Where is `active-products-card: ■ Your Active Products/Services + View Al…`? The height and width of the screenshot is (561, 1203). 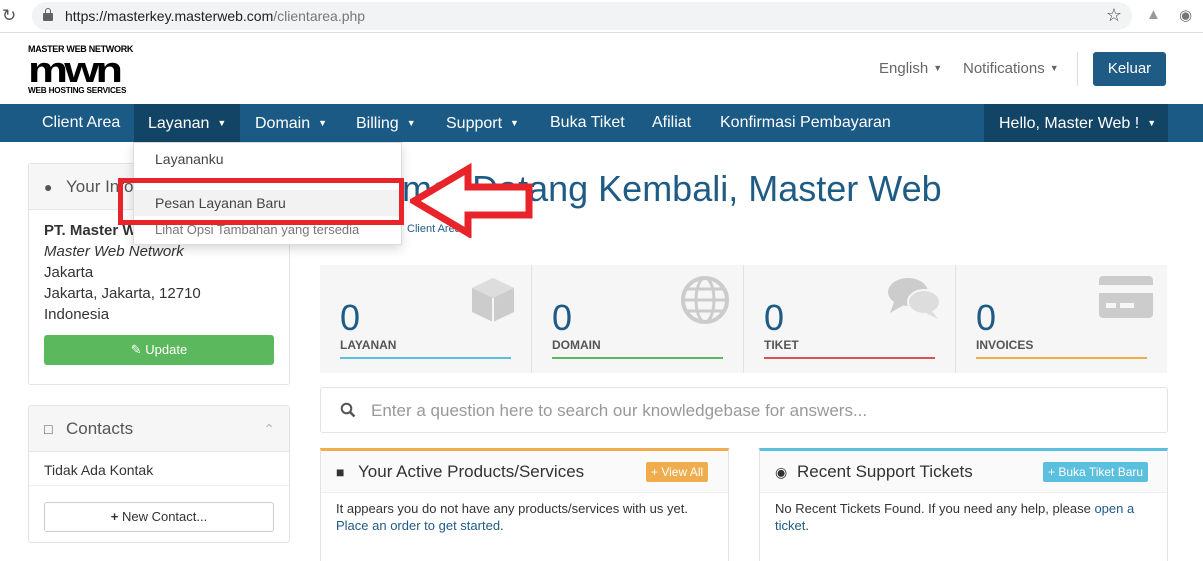
active-products-card: ■ Your Active Products/Services + View Al… is located at coordinates (524, 504).